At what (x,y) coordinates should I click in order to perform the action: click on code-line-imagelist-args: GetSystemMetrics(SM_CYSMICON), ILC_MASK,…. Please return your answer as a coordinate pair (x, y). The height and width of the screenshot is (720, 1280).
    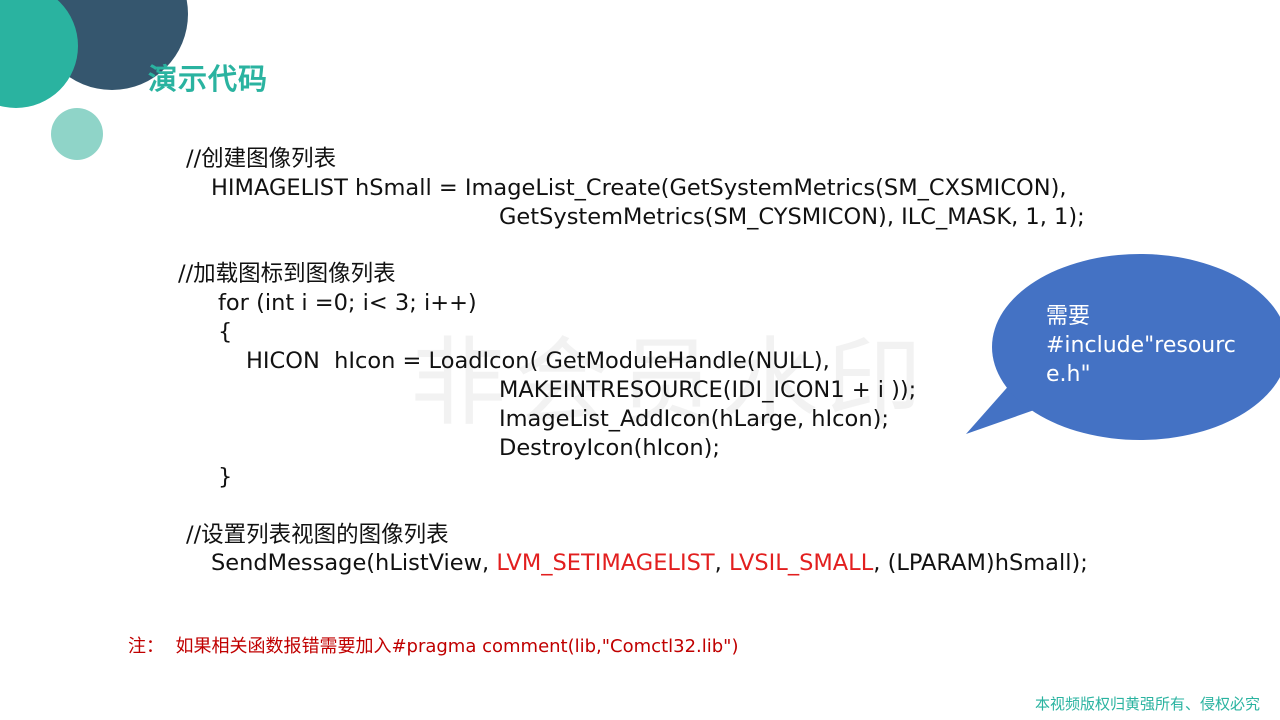
    Looking at the image, I should click on (792, 217).